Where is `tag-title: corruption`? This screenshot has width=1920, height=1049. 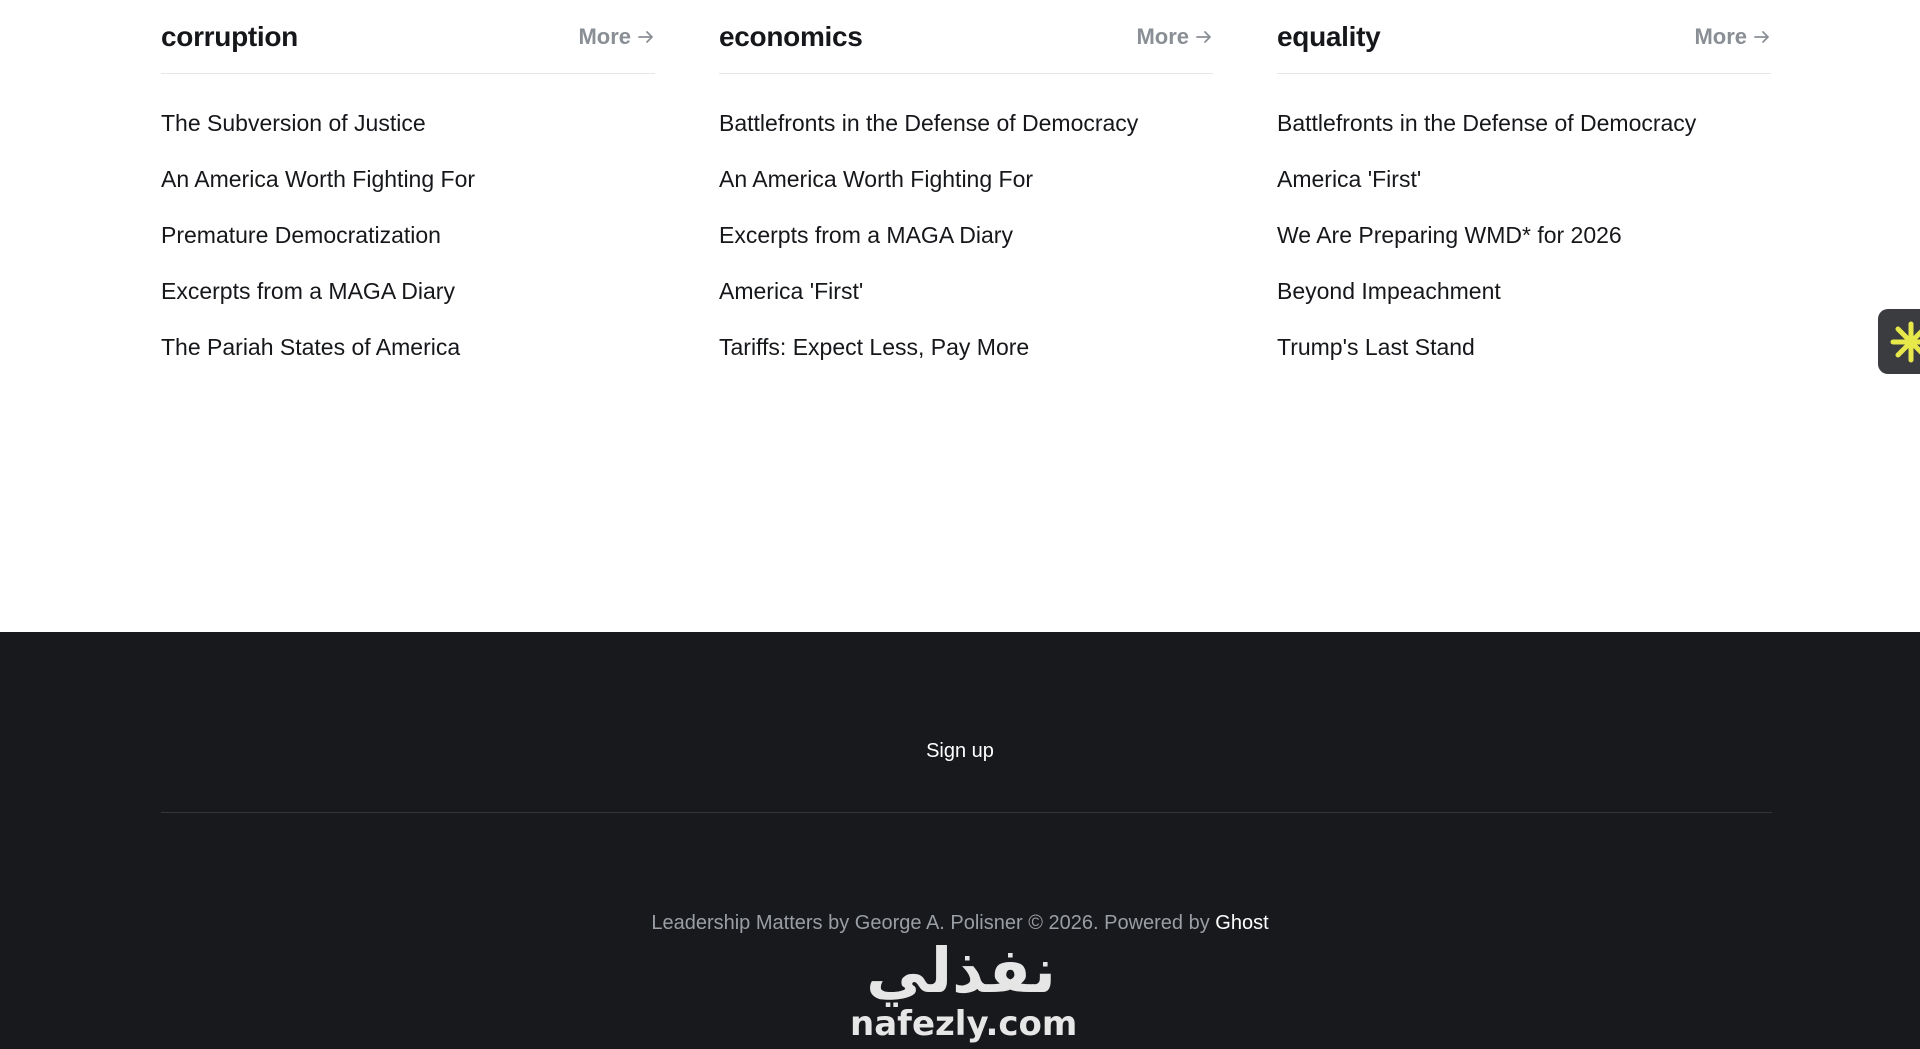
tag-title: corruption is located at coordinates (229, 37).